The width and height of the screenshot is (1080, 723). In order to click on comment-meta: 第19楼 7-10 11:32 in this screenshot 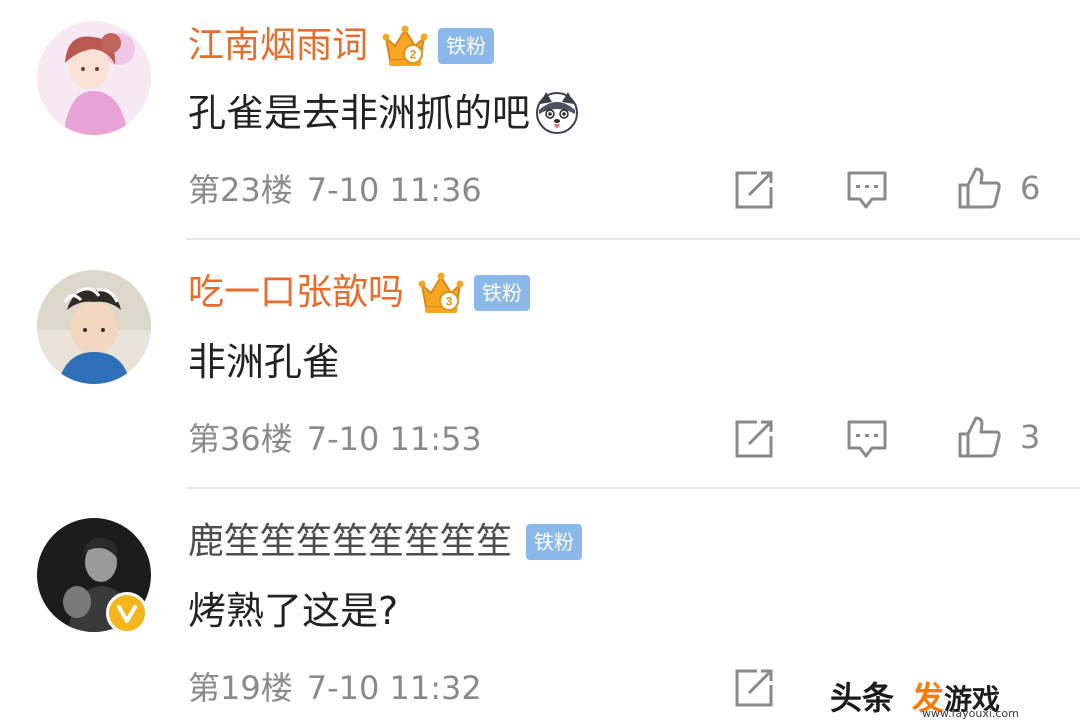, I will do `click(335, 688)`.